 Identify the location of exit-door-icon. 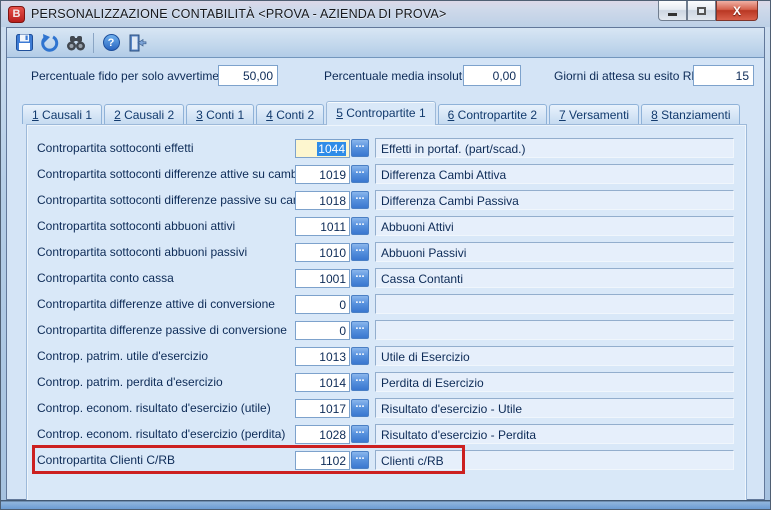
(138, 42).